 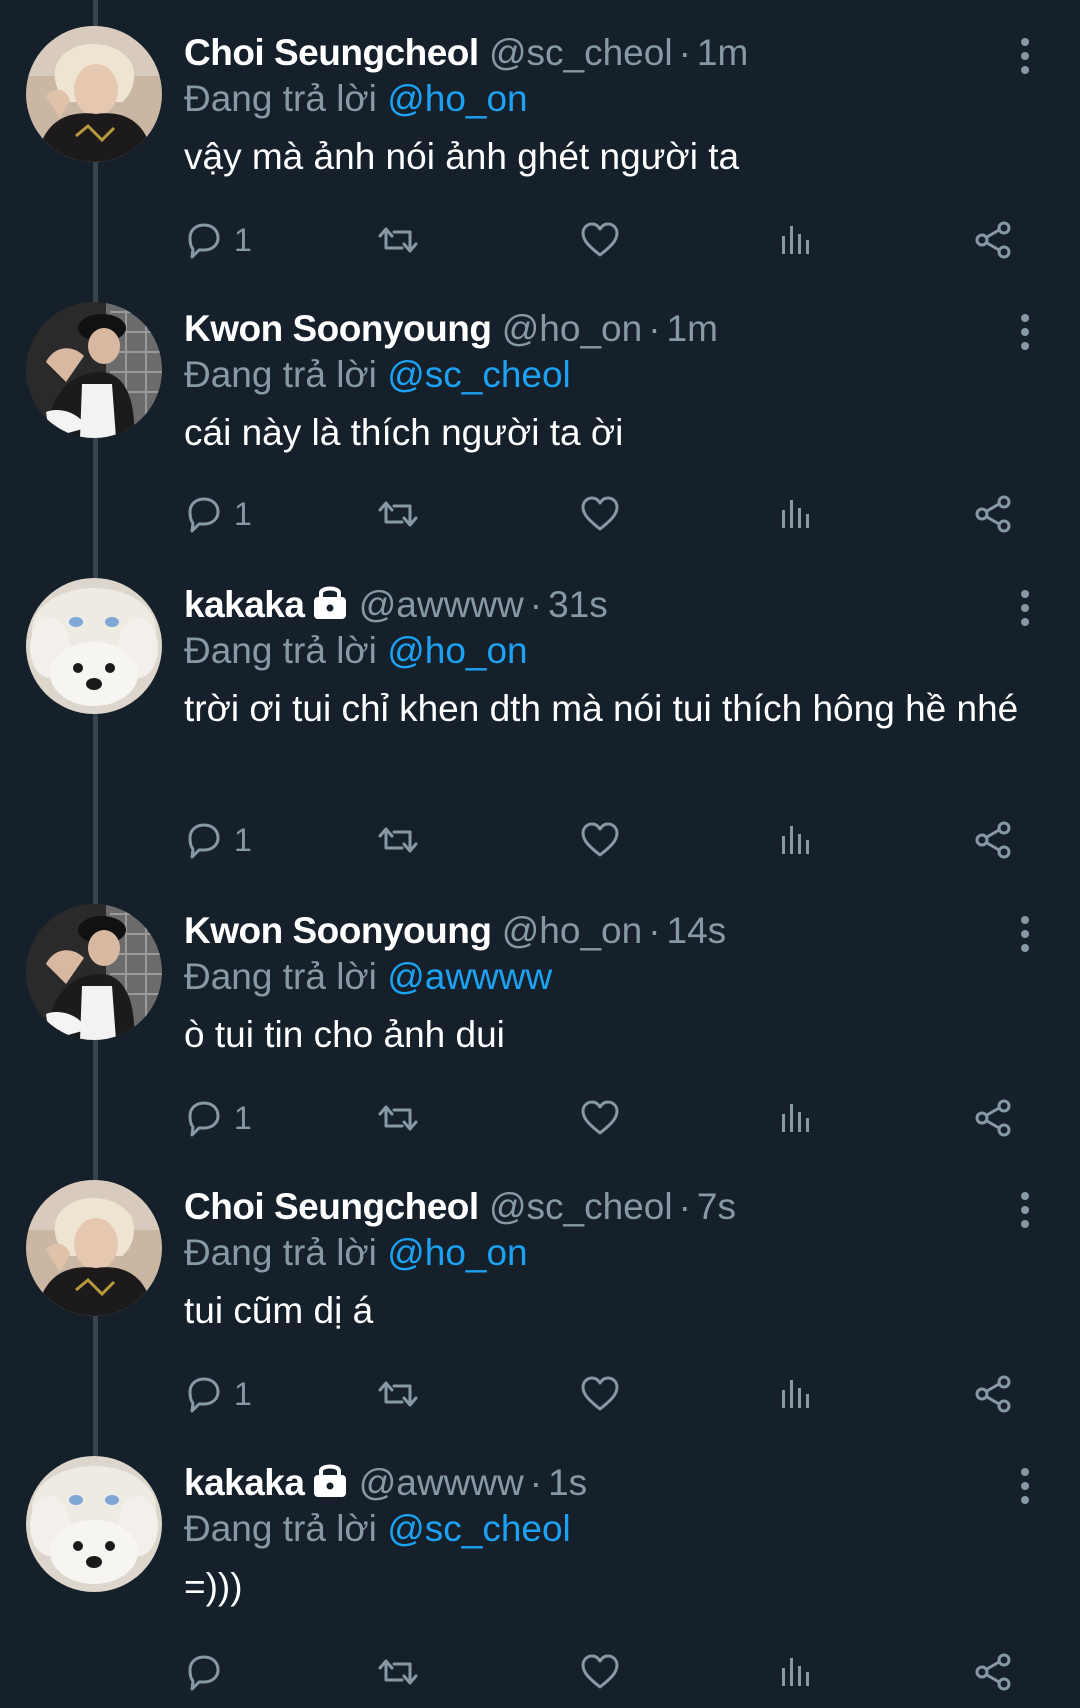 I want to click on tweet-header: Choi Seungcheol @sc_cheol · 7s, so click(x=460, y=1207).